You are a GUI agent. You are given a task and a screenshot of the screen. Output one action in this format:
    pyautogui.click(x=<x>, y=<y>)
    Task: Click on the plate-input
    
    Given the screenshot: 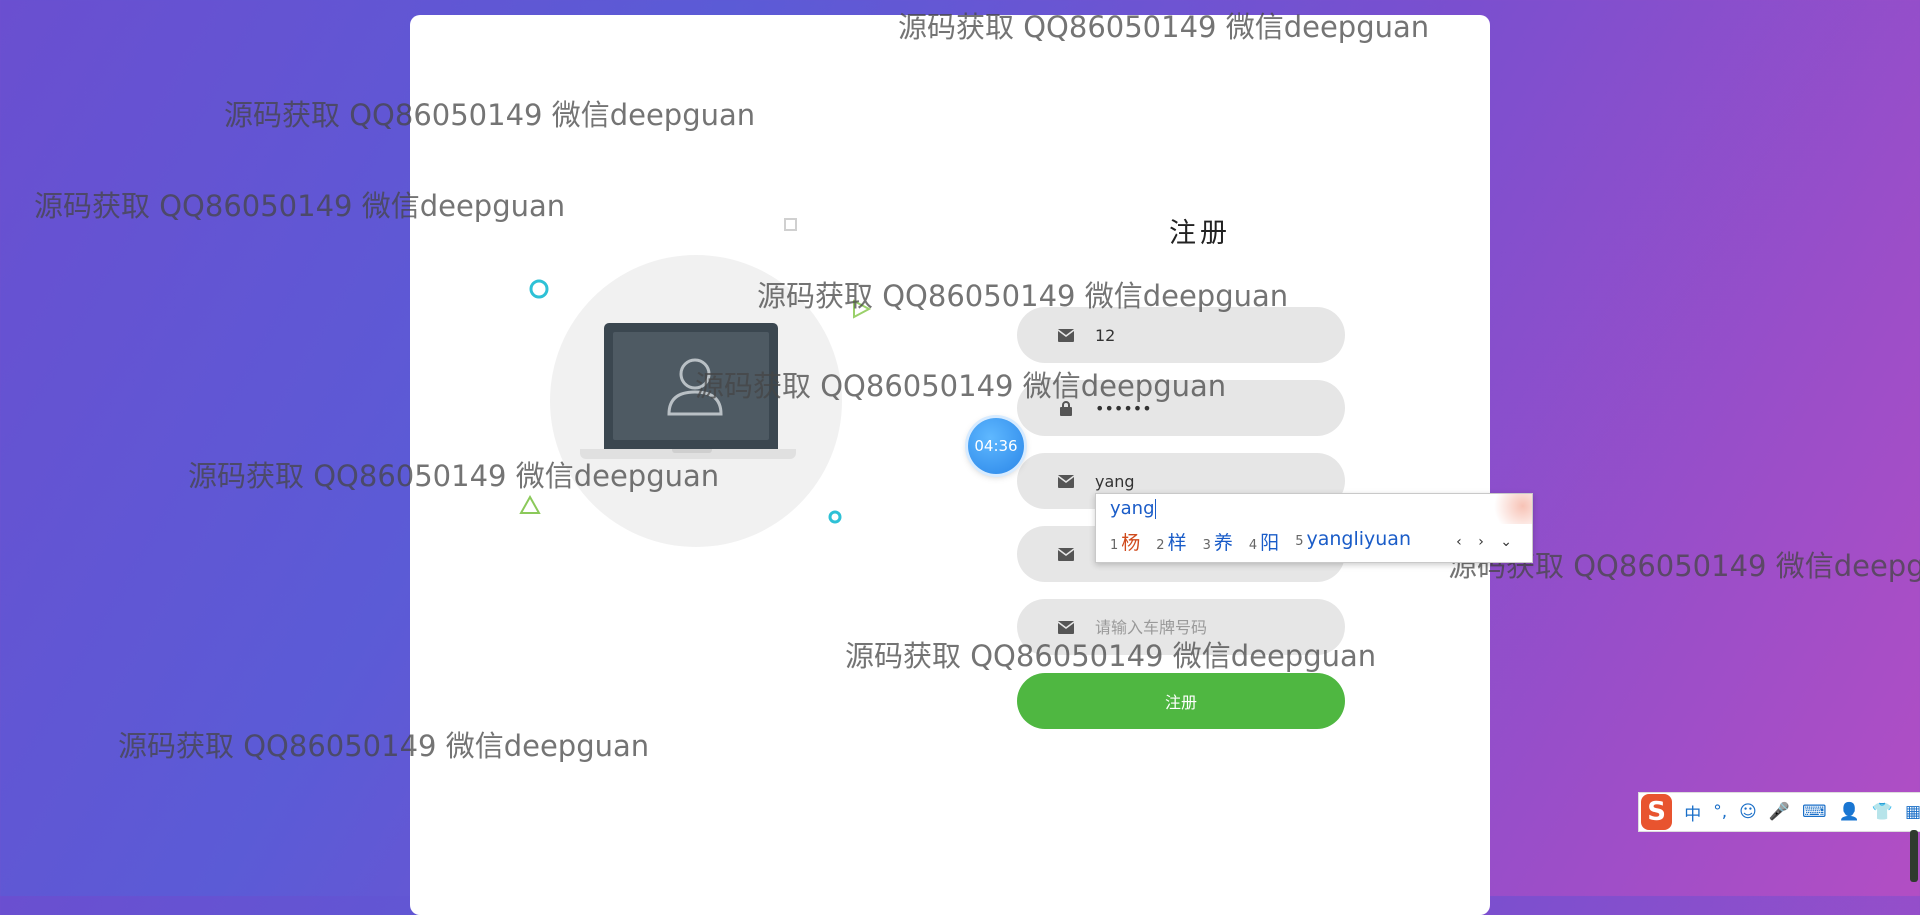 What is the action you would take?
    pyautogui.click(x=1210, y=627)
    